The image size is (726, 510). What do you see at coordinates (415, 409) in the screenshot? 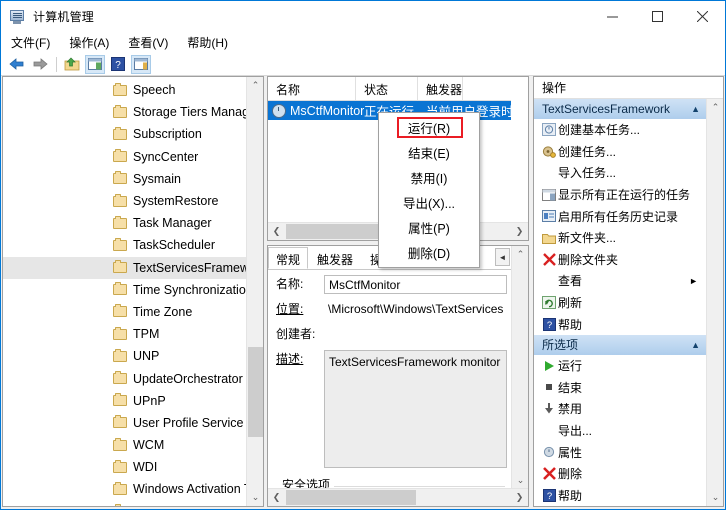
I see `description-field: TextServicesFramework monitor` at bounding box center [415, 409].